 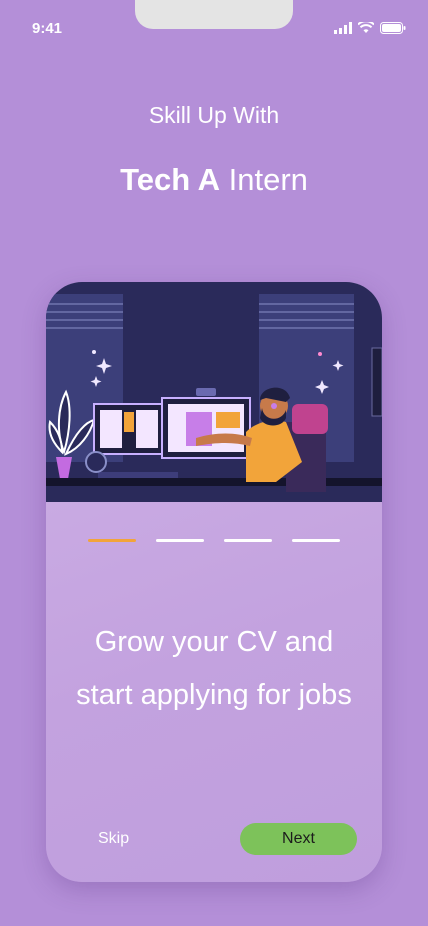 What do you see at coordinates (214, 14) in the screenshot?
I see `device-notch` at bounding box center [214, 14].